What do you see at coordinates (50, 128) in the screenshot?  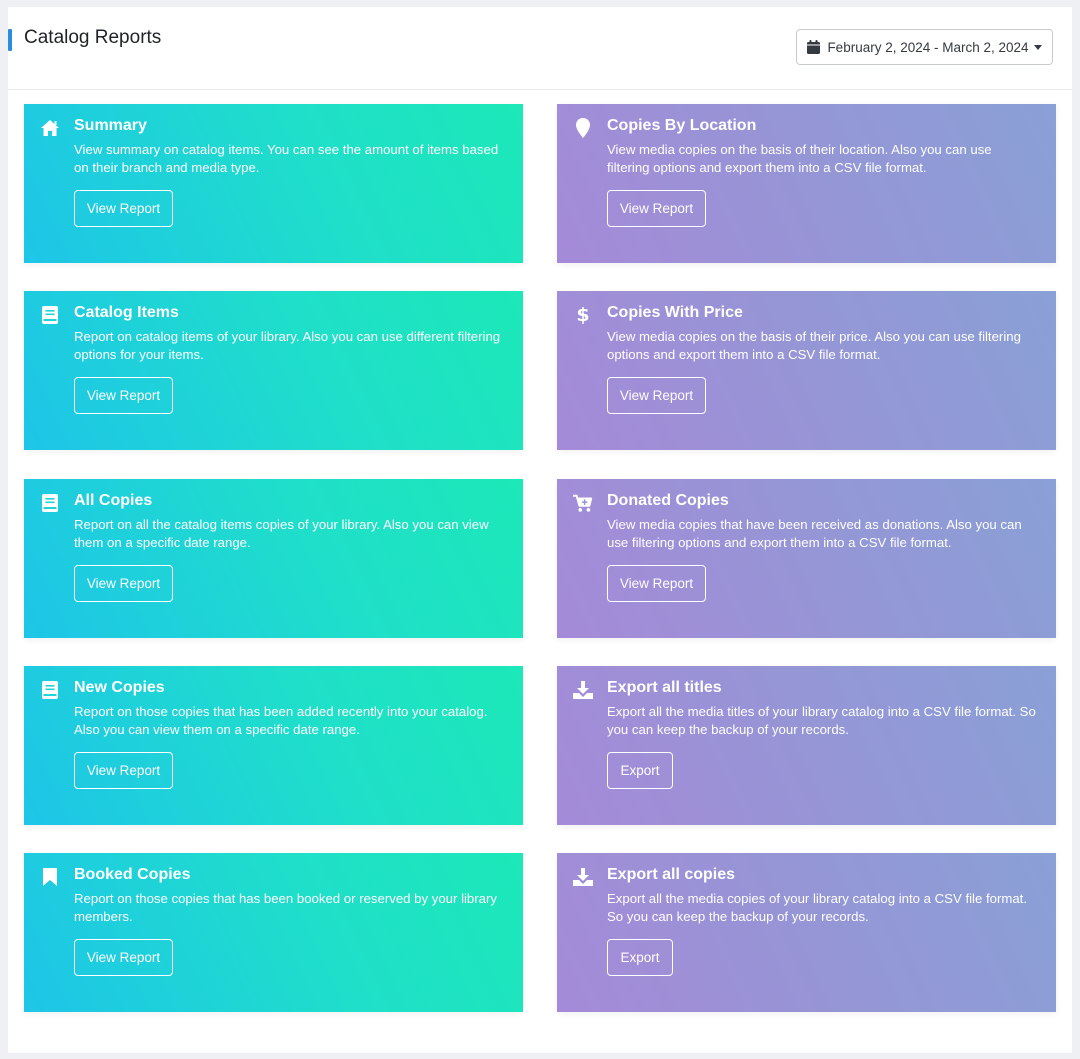 I see `home-icon` at bounding box center [50, 128].